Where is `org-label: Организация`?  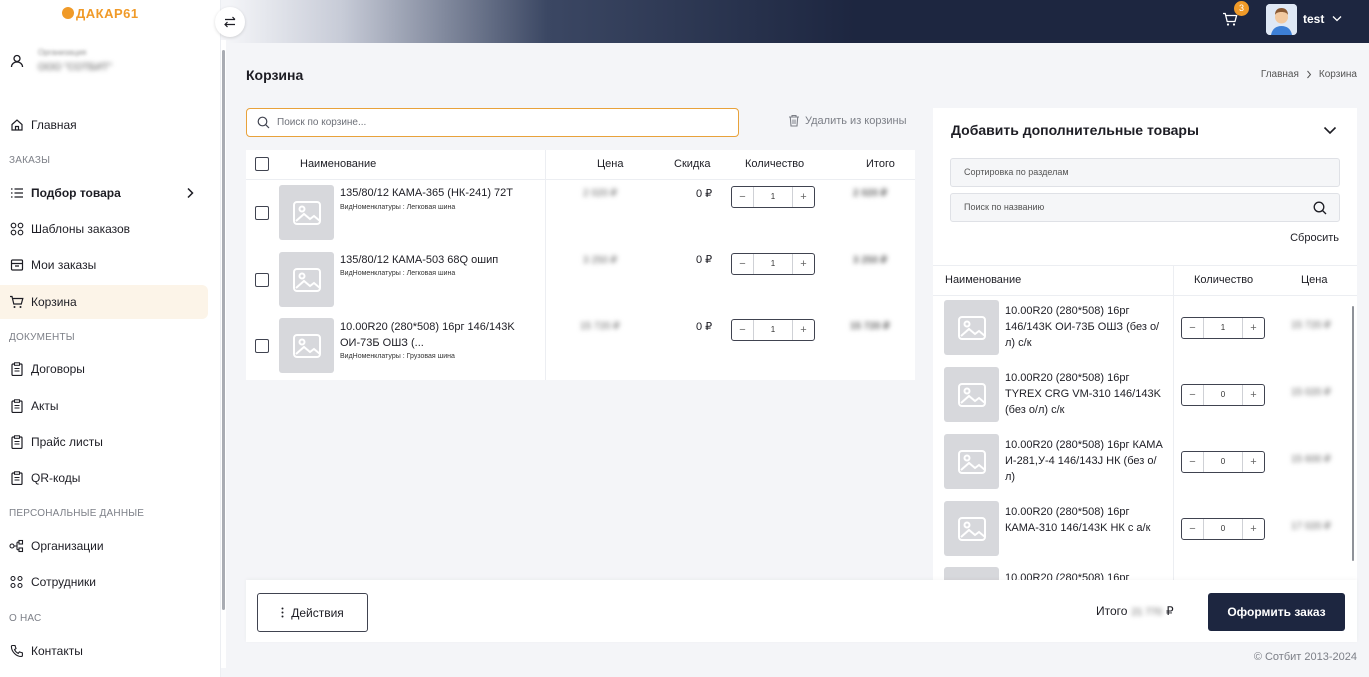 org-label: Организация is located at coordinates (62, 52).